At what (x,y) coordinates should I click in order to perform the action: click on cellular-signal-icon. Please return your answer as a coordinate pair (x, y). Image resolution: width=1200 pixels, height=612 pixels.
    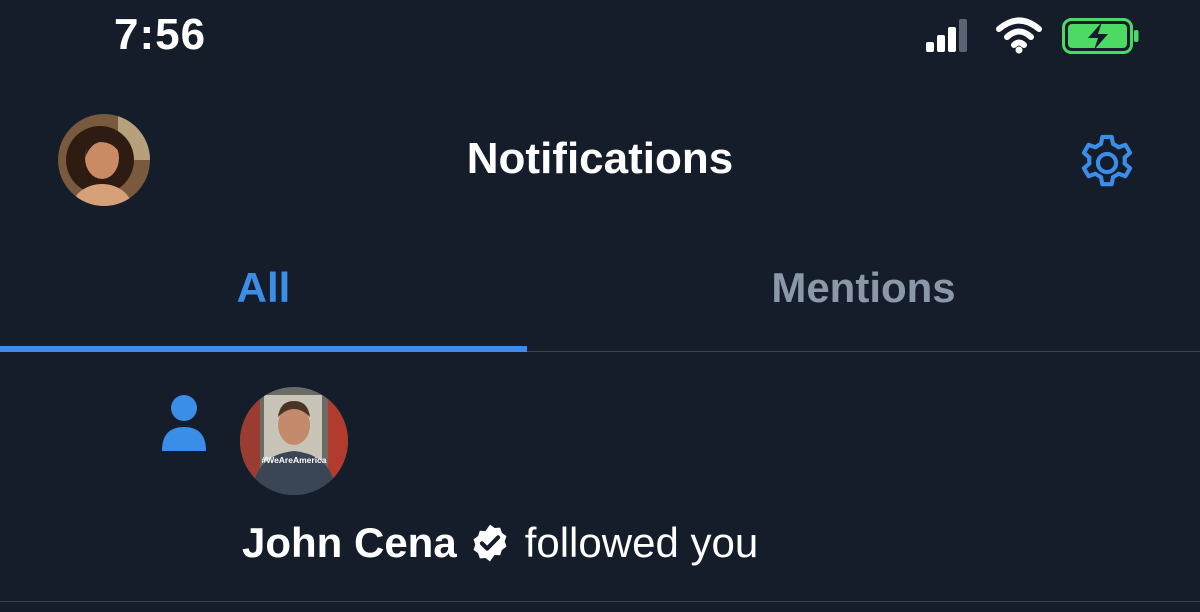
    Looking at the image, I should click on (947, 35).